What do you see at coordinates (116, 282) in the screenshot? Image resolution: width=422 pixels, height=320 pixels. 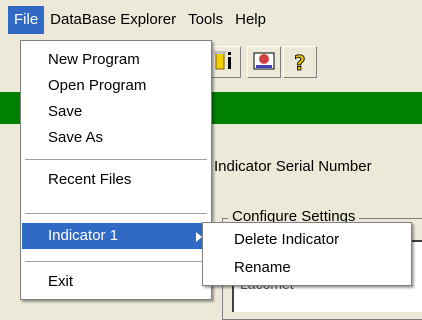 I see `menu-item-exit: Exit` at bounding box center [116, 282].